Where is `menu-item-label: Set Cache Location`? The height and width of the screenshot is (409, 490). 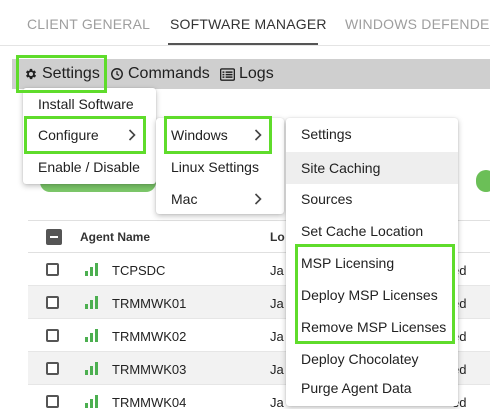
menu-item-label: Set Cache Location is located at coordinates (362, 231).